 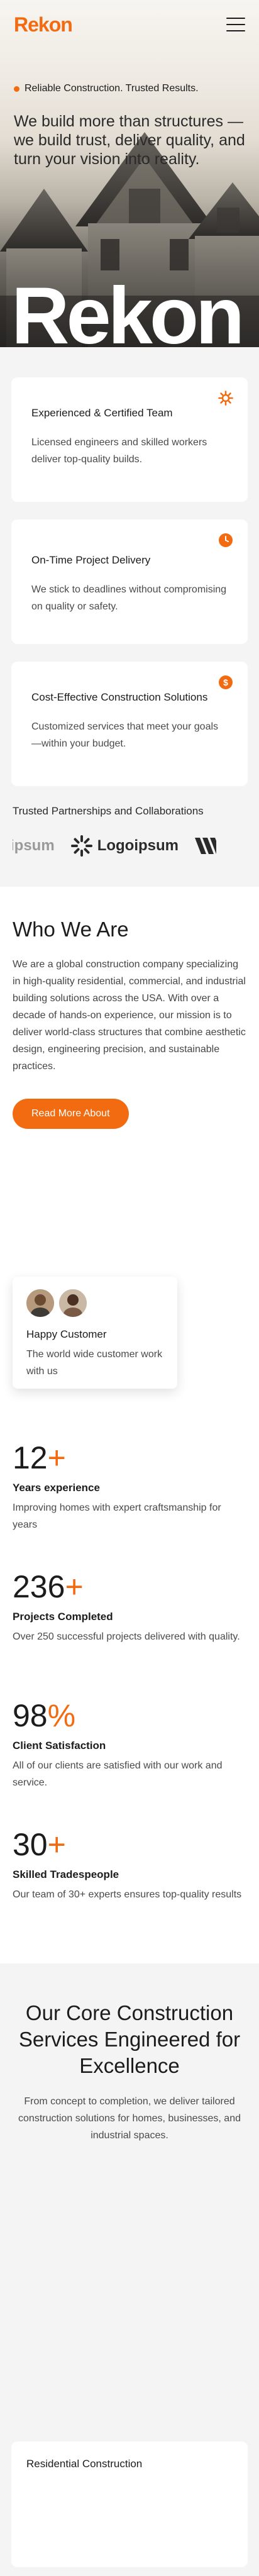 I want to click on navbar: Rekon, so click(x=129, y=24).